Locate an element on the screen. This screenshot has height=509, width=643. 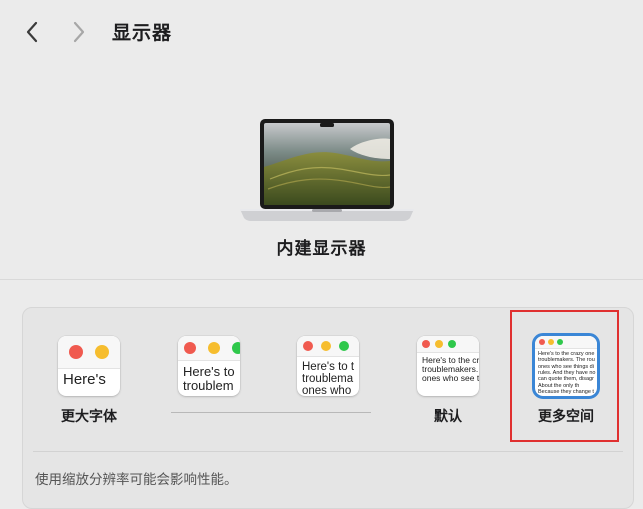
preview-text: Here's is located at coordinates (84, 379).